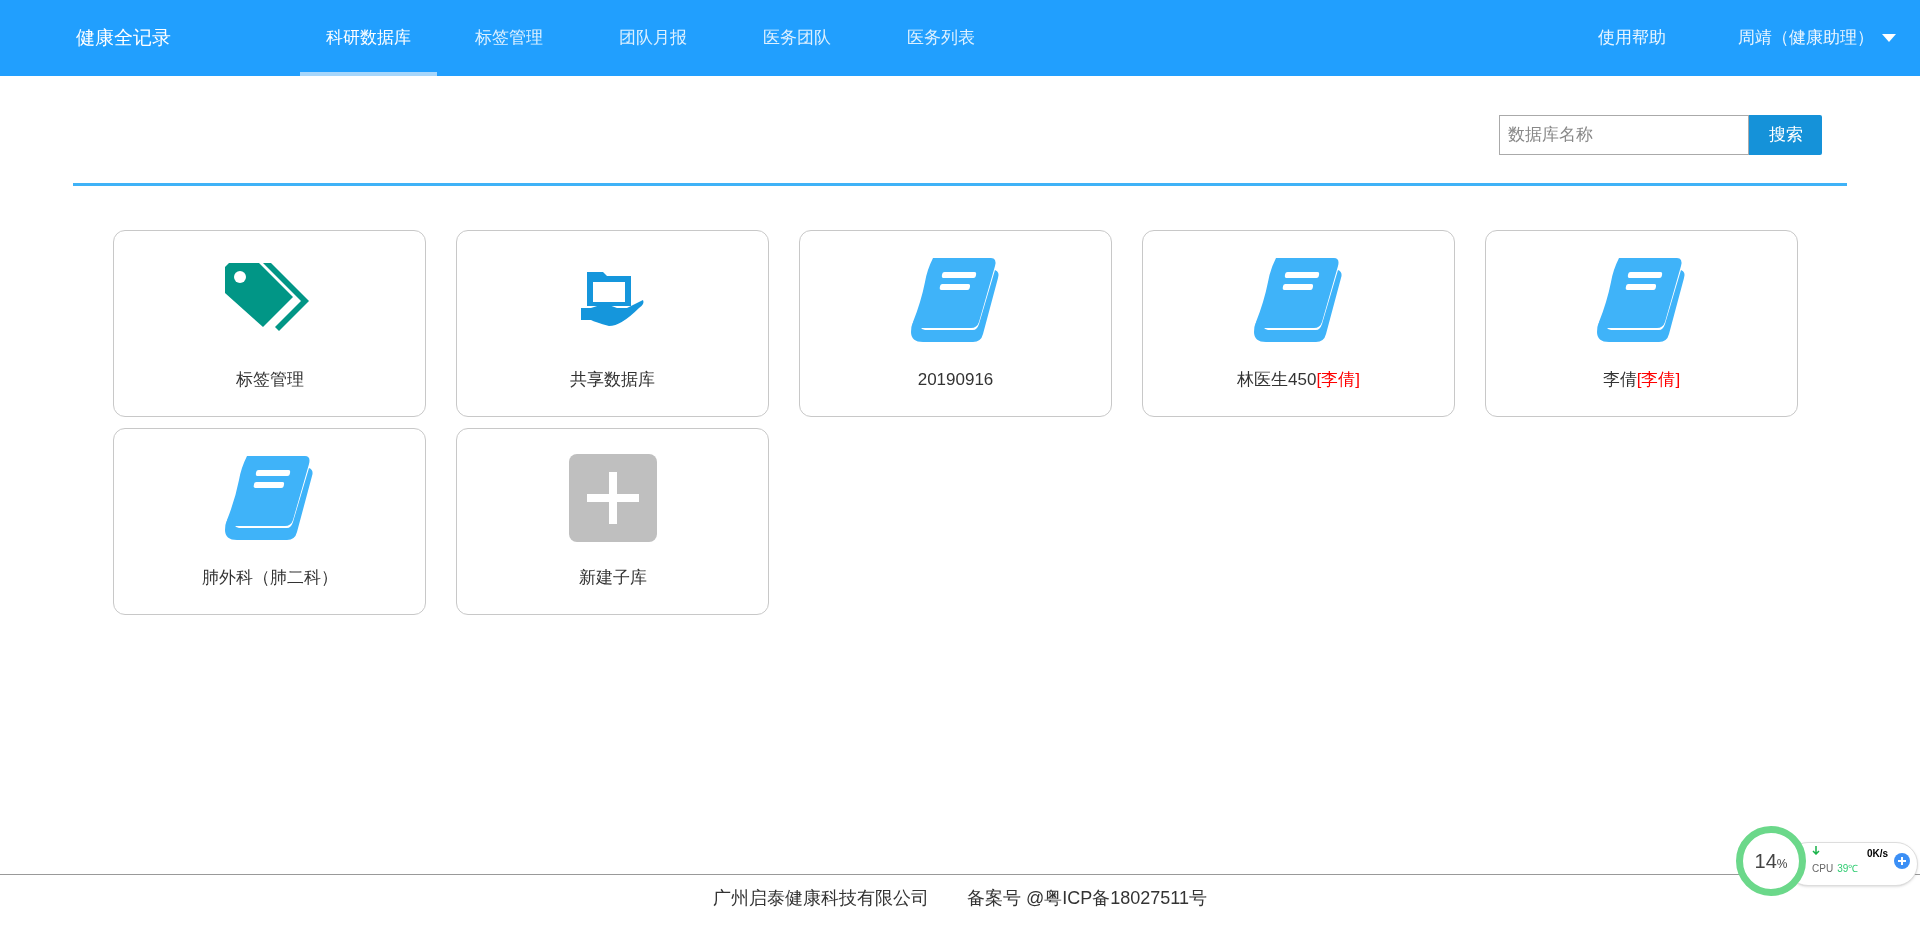  Describe the element at coordinates (612, 578) in the screenshot. I see `card-title: 新建子库` at that location.